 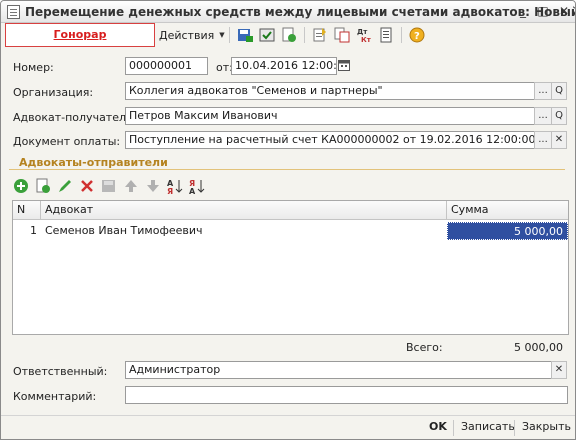 What do you see at coordinates (33, 230) in the screenshot?
I see `row-number: 1` at bounding box center [33, 230].